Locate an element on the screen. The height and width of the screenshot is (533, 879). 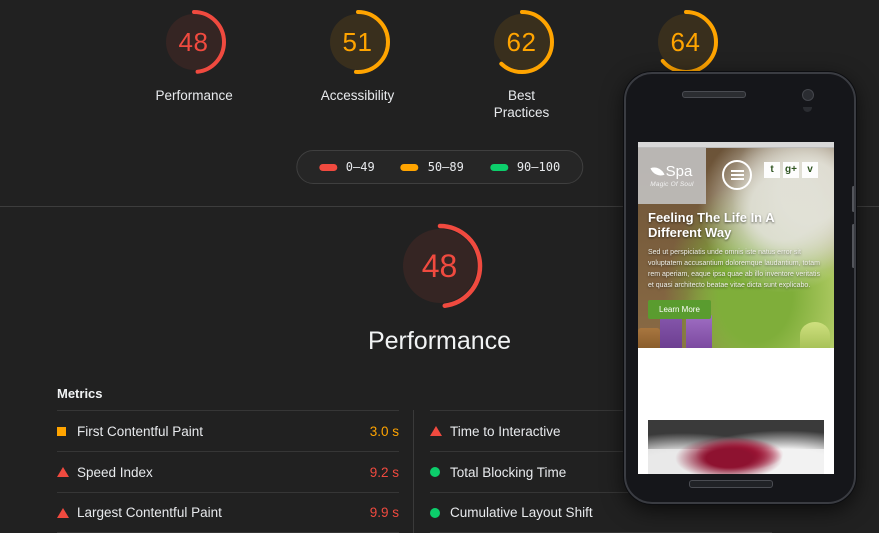
legend-label-pass: 90–100 is located at coordinates (538, 167).